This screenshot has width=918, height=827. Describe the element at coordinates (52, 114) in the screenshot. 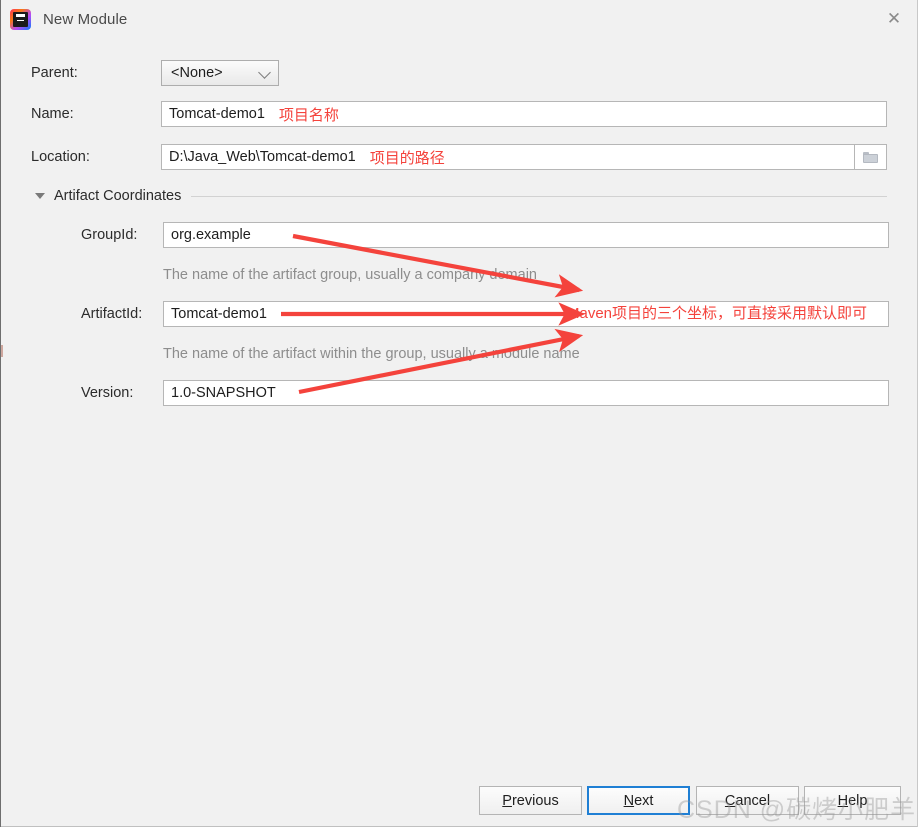

I see `name-label: Name:` at that location.